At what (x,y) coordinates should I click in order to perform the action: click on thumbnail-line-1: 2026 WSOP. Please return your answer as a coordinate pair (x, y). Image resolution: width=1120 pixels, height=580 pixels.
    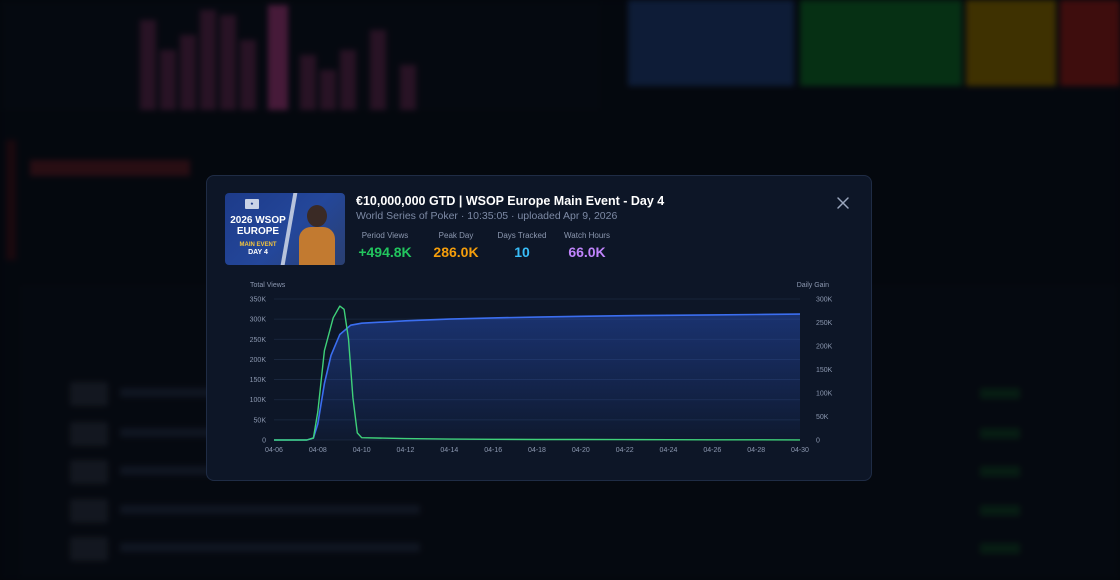
    Looking at the image, I should click on (258, 220).